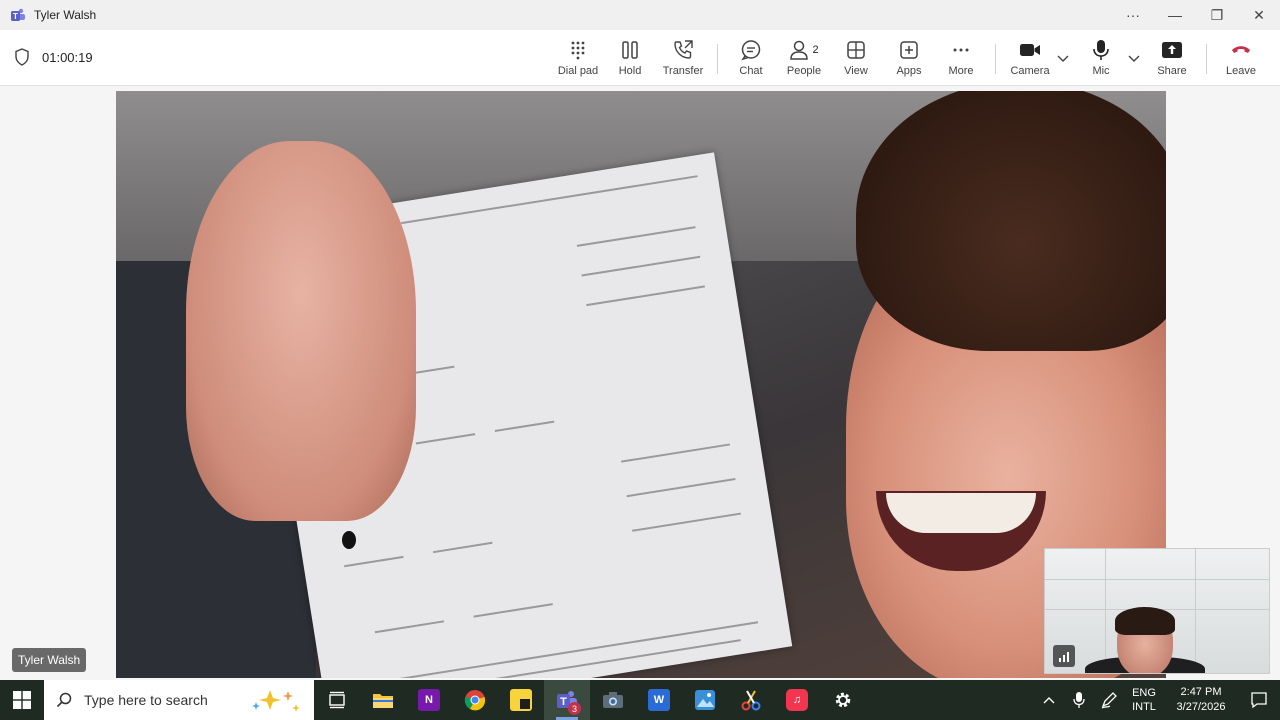  What do you see at coordinates (1063, 59) in the screenshot?
I see `camera-options-chevron-down-icon` at bounding box center [1063, 59].